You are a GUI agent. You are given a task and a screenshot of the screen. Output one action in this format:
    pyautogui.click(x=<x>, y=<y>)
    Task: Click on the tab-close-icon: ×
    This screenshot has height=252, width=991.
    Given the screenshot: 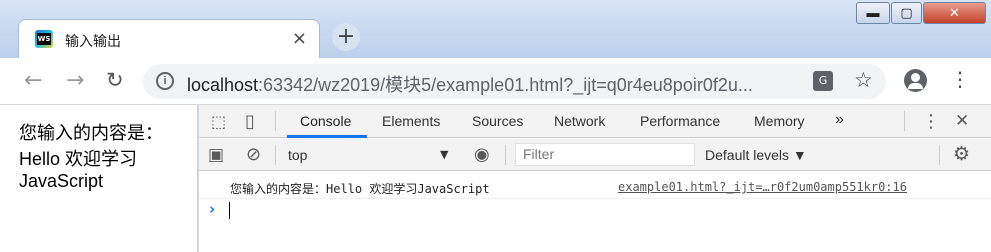 What is the action you would take?
    pyautogui.click(x=299, y=38)
    